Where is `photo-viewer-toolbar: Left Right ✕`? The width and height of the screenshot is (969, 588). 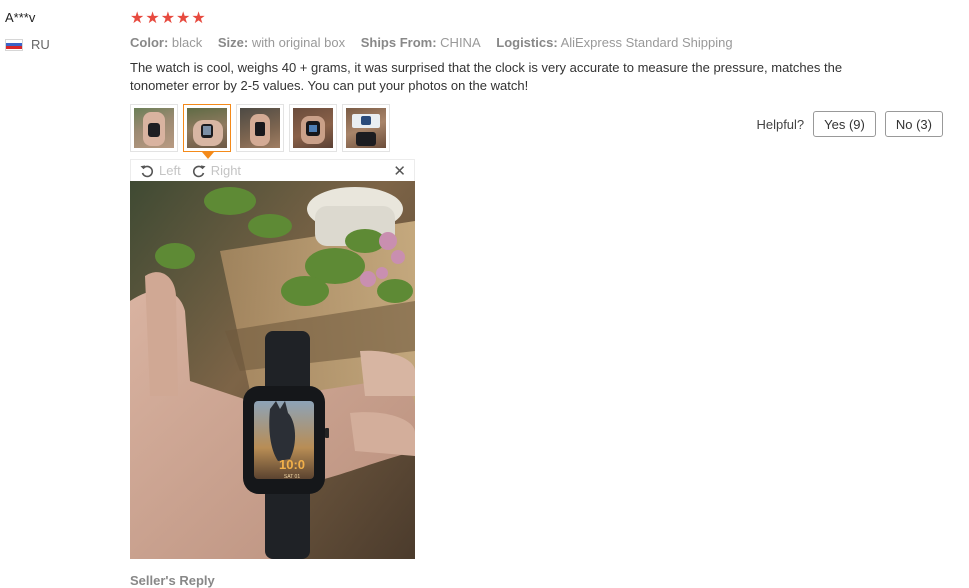
photo-viewer-toolbar: Left Right ✕ is located at coordinates (272, 170).